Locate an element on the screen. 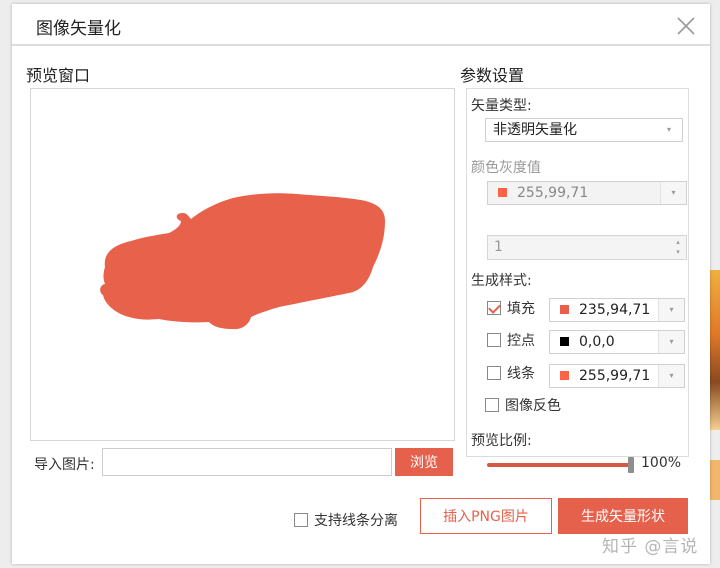 This screenshot has height=568, width=720. fill-label: 填充 is located at coordinates (521, 309).